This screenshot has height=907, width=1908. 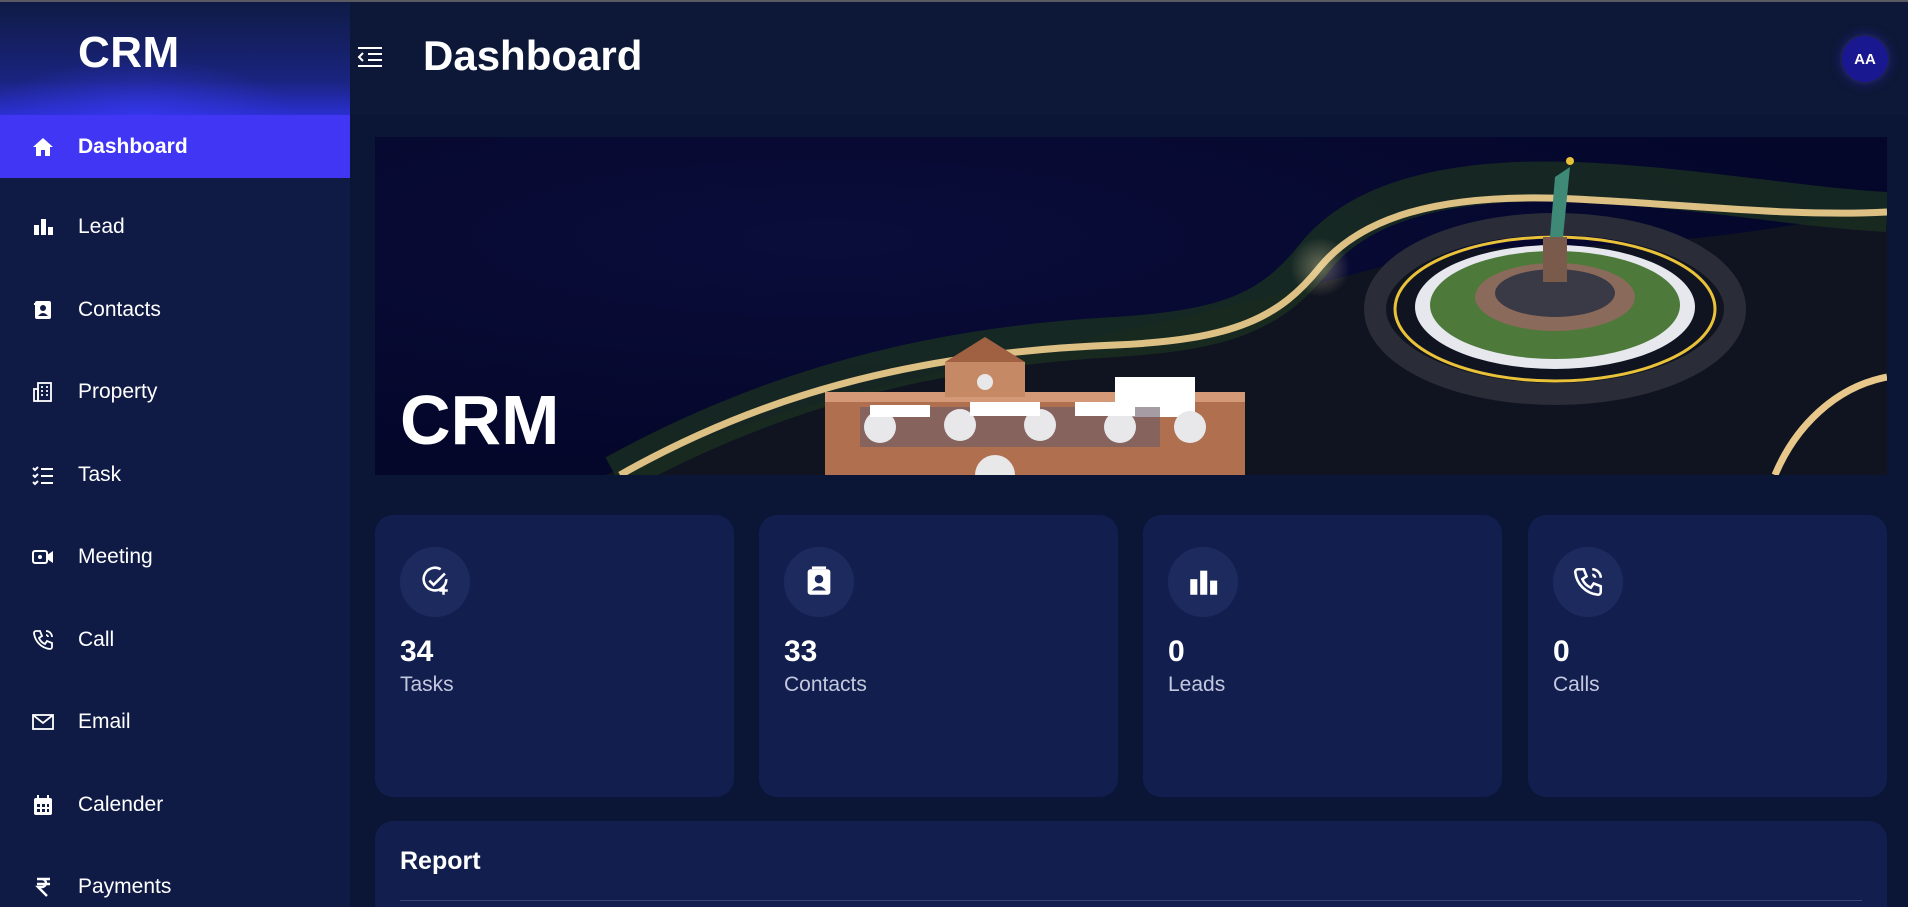 I want to click on stat-label: Tasks, so click(x=427, y=684).